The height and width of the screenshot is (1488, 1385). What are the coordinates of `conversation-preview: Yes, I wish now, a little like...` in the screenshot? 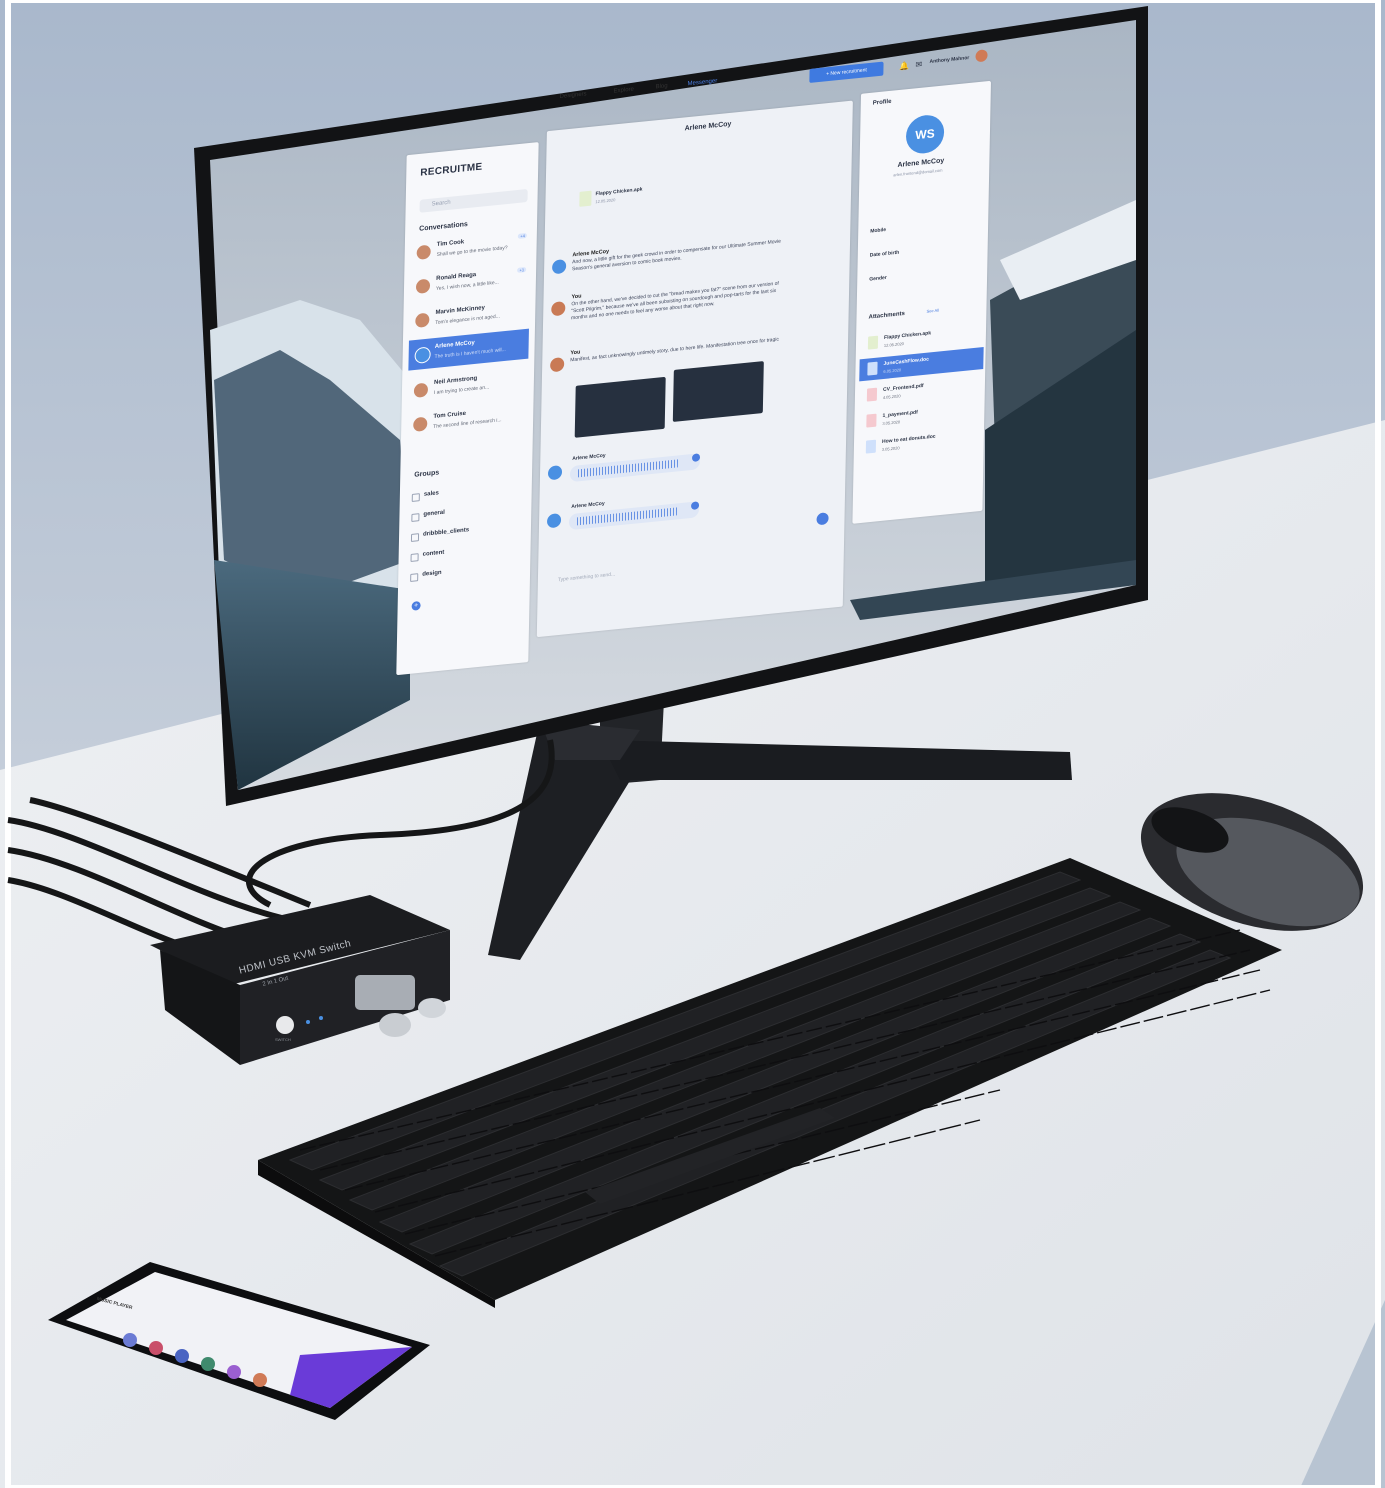 It's located at (467, 285).